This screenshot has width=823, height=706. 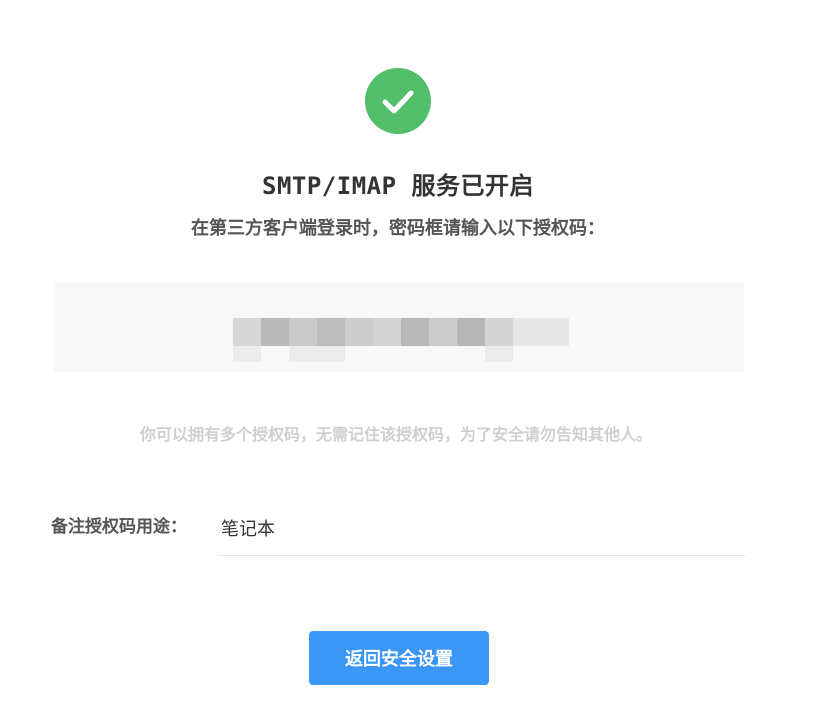 What do you see at coordinates (398, 228) in the screenshot?
I see `instruction-text: 在第三方客户端登录时，密码框请输入以下授权码：` at bounding box center [398, 228].